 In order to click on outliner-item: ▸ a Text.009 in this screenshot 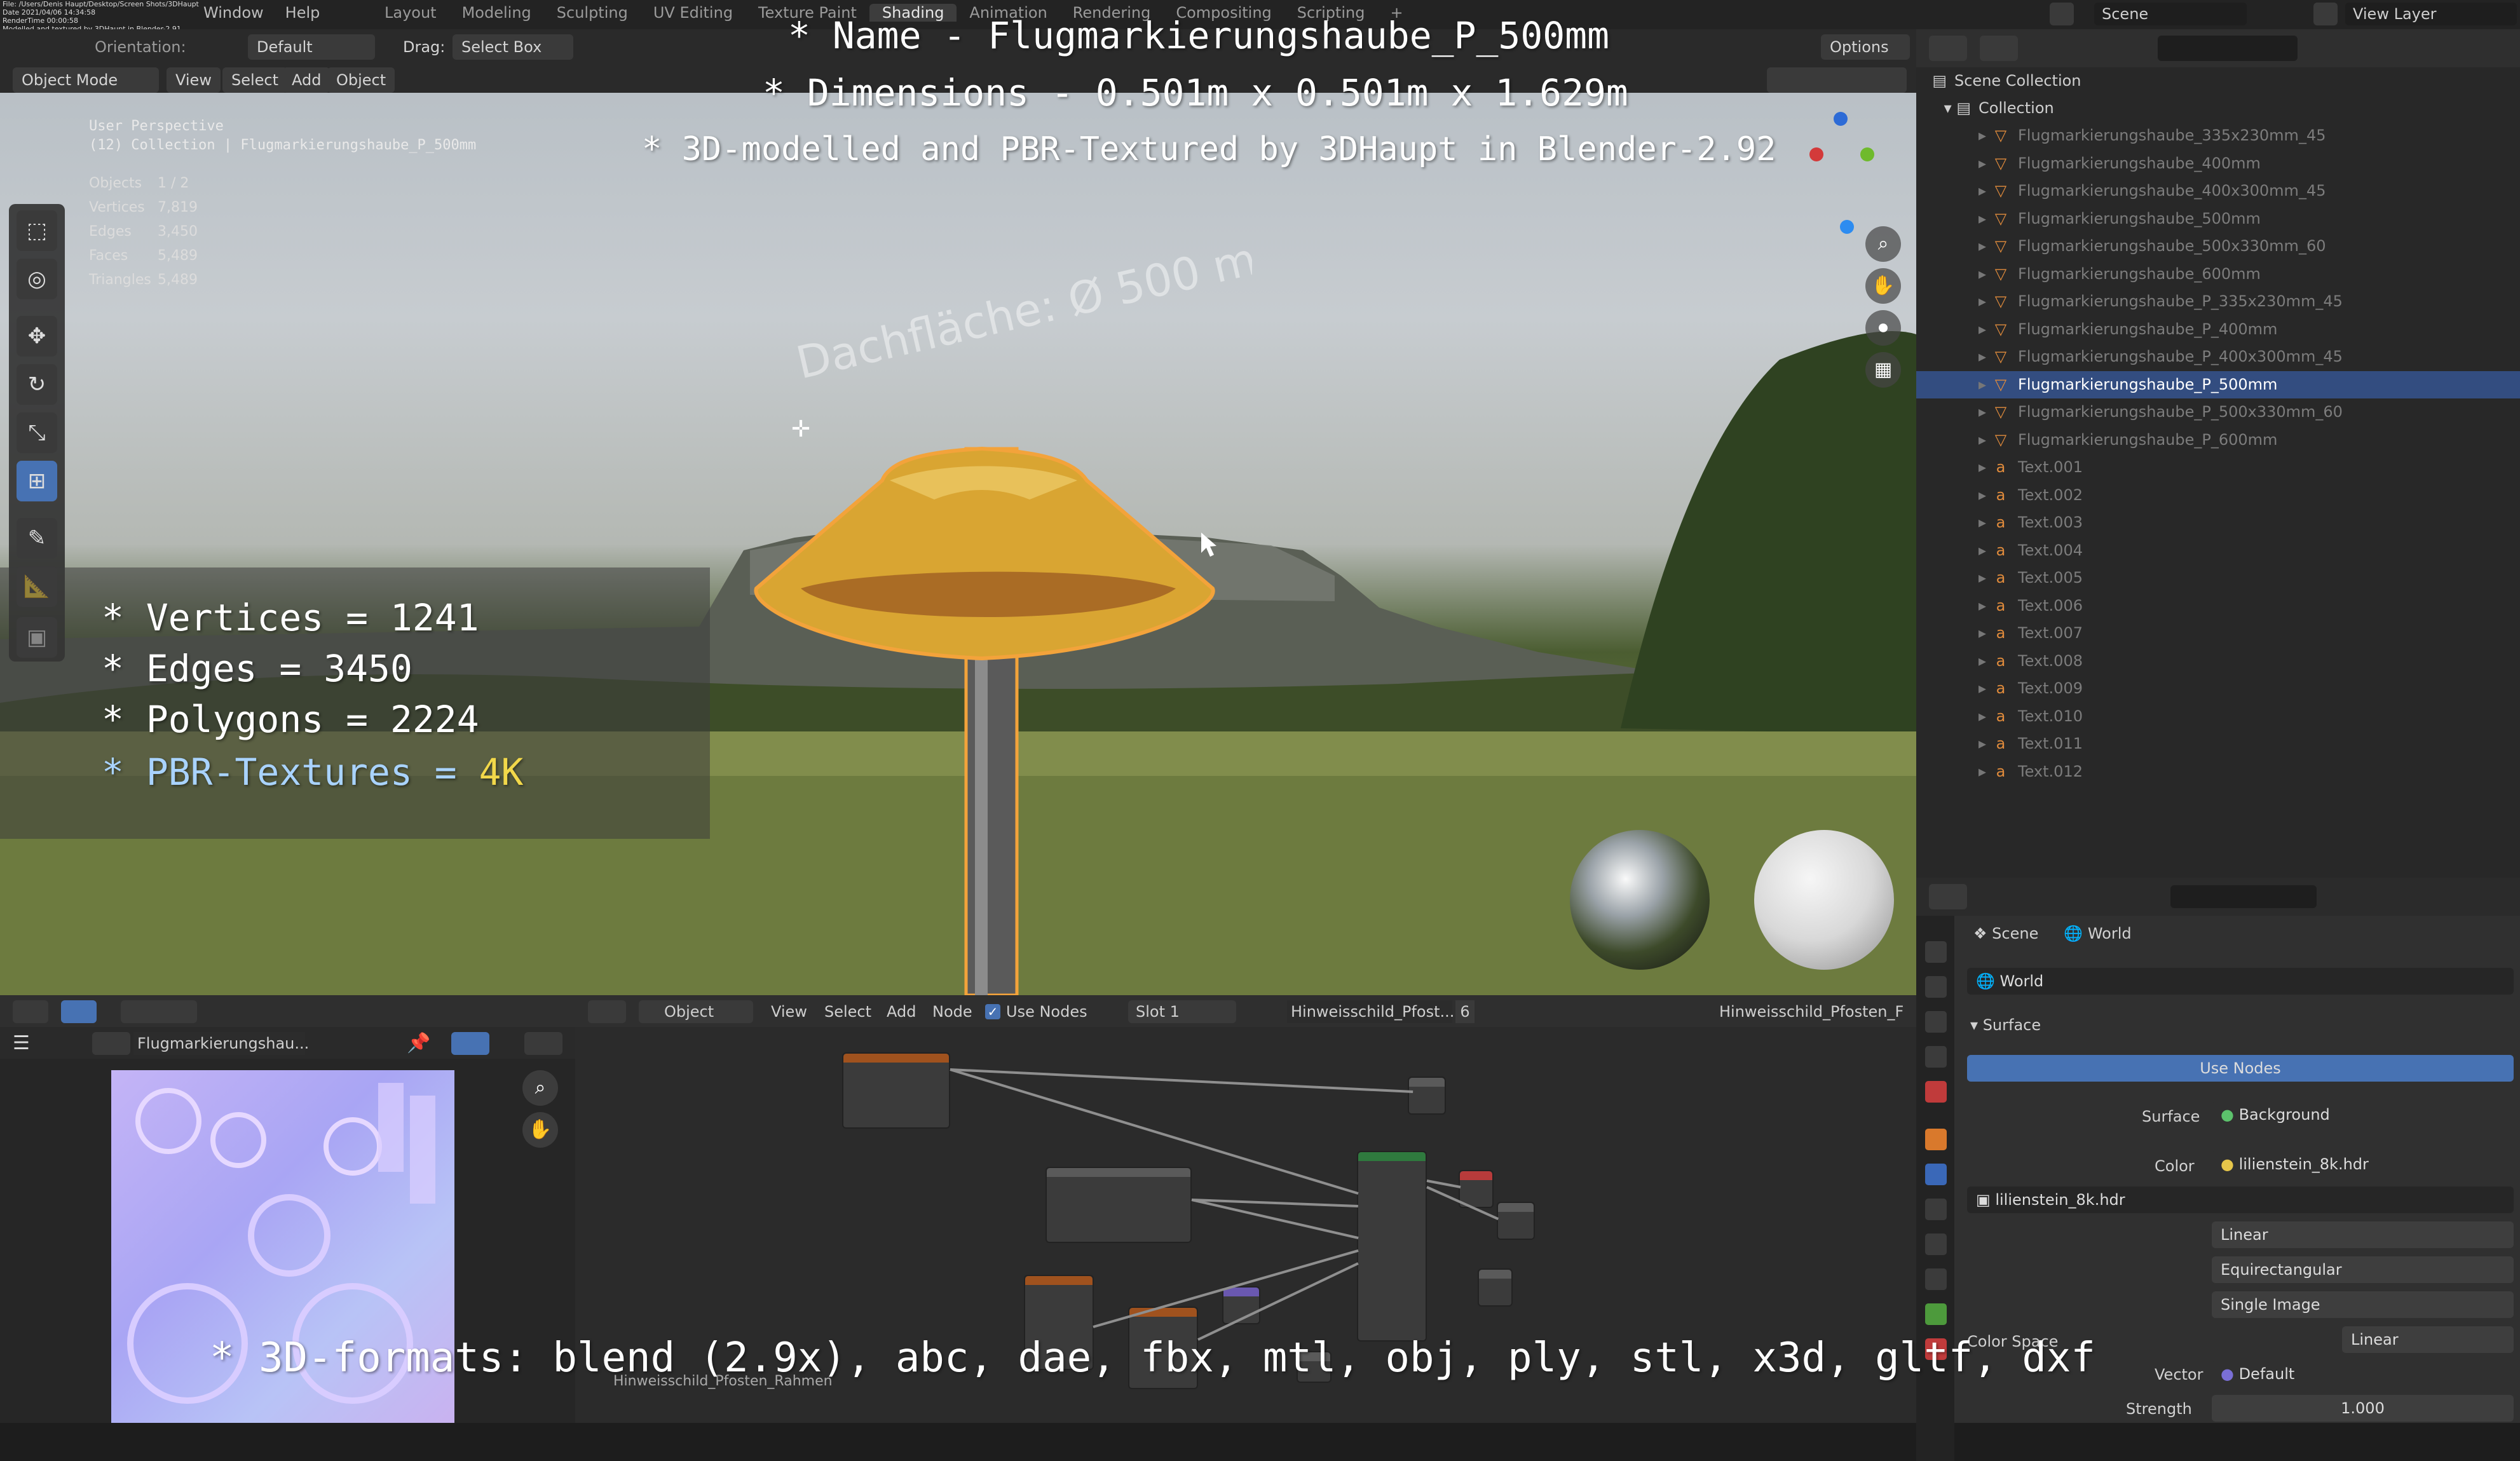, I will do `click(2218, 688)`.